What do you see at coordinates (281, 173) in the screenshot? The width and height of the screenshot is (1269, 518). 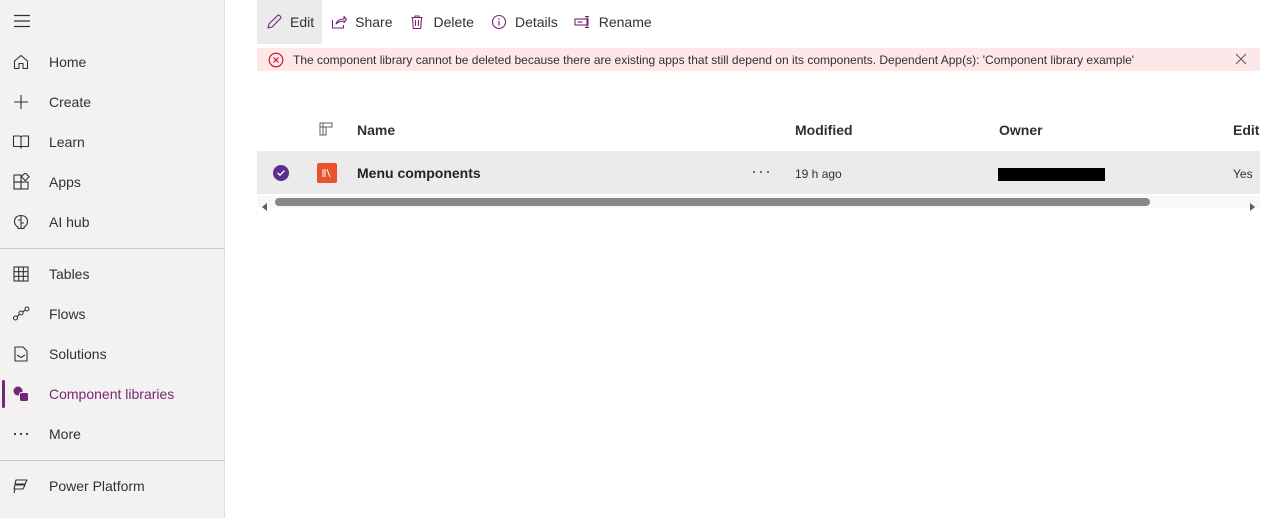 I see `checkmark-icon` at bounding box center [281, 173].